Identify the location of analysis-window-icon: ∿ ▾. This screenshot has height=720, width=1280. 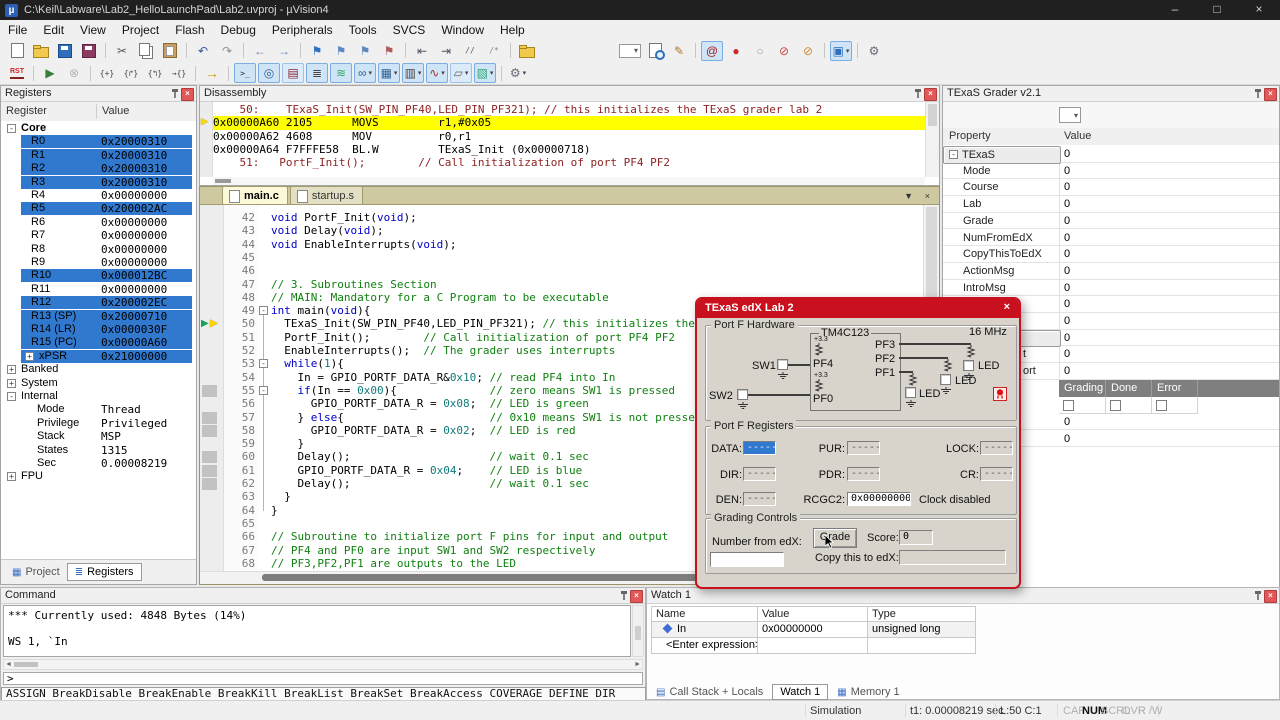
(437, 73).